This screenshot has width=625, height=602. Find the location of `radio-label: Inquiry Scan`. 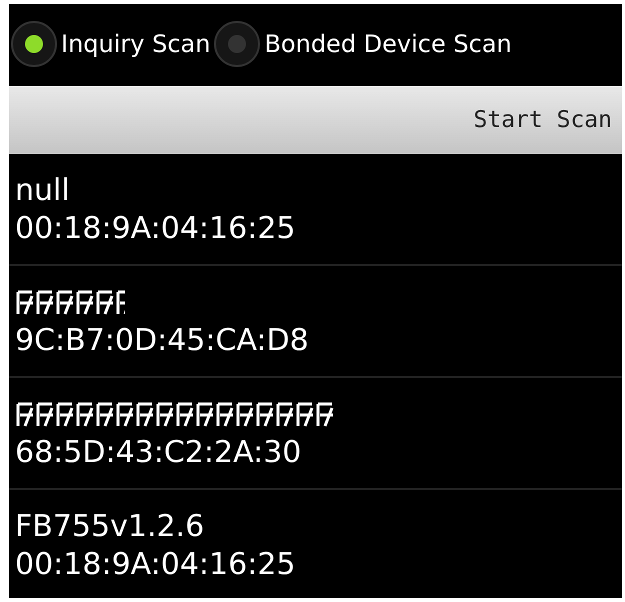

radio-label: Inquiry Scan is located at coordinates (135, 44).